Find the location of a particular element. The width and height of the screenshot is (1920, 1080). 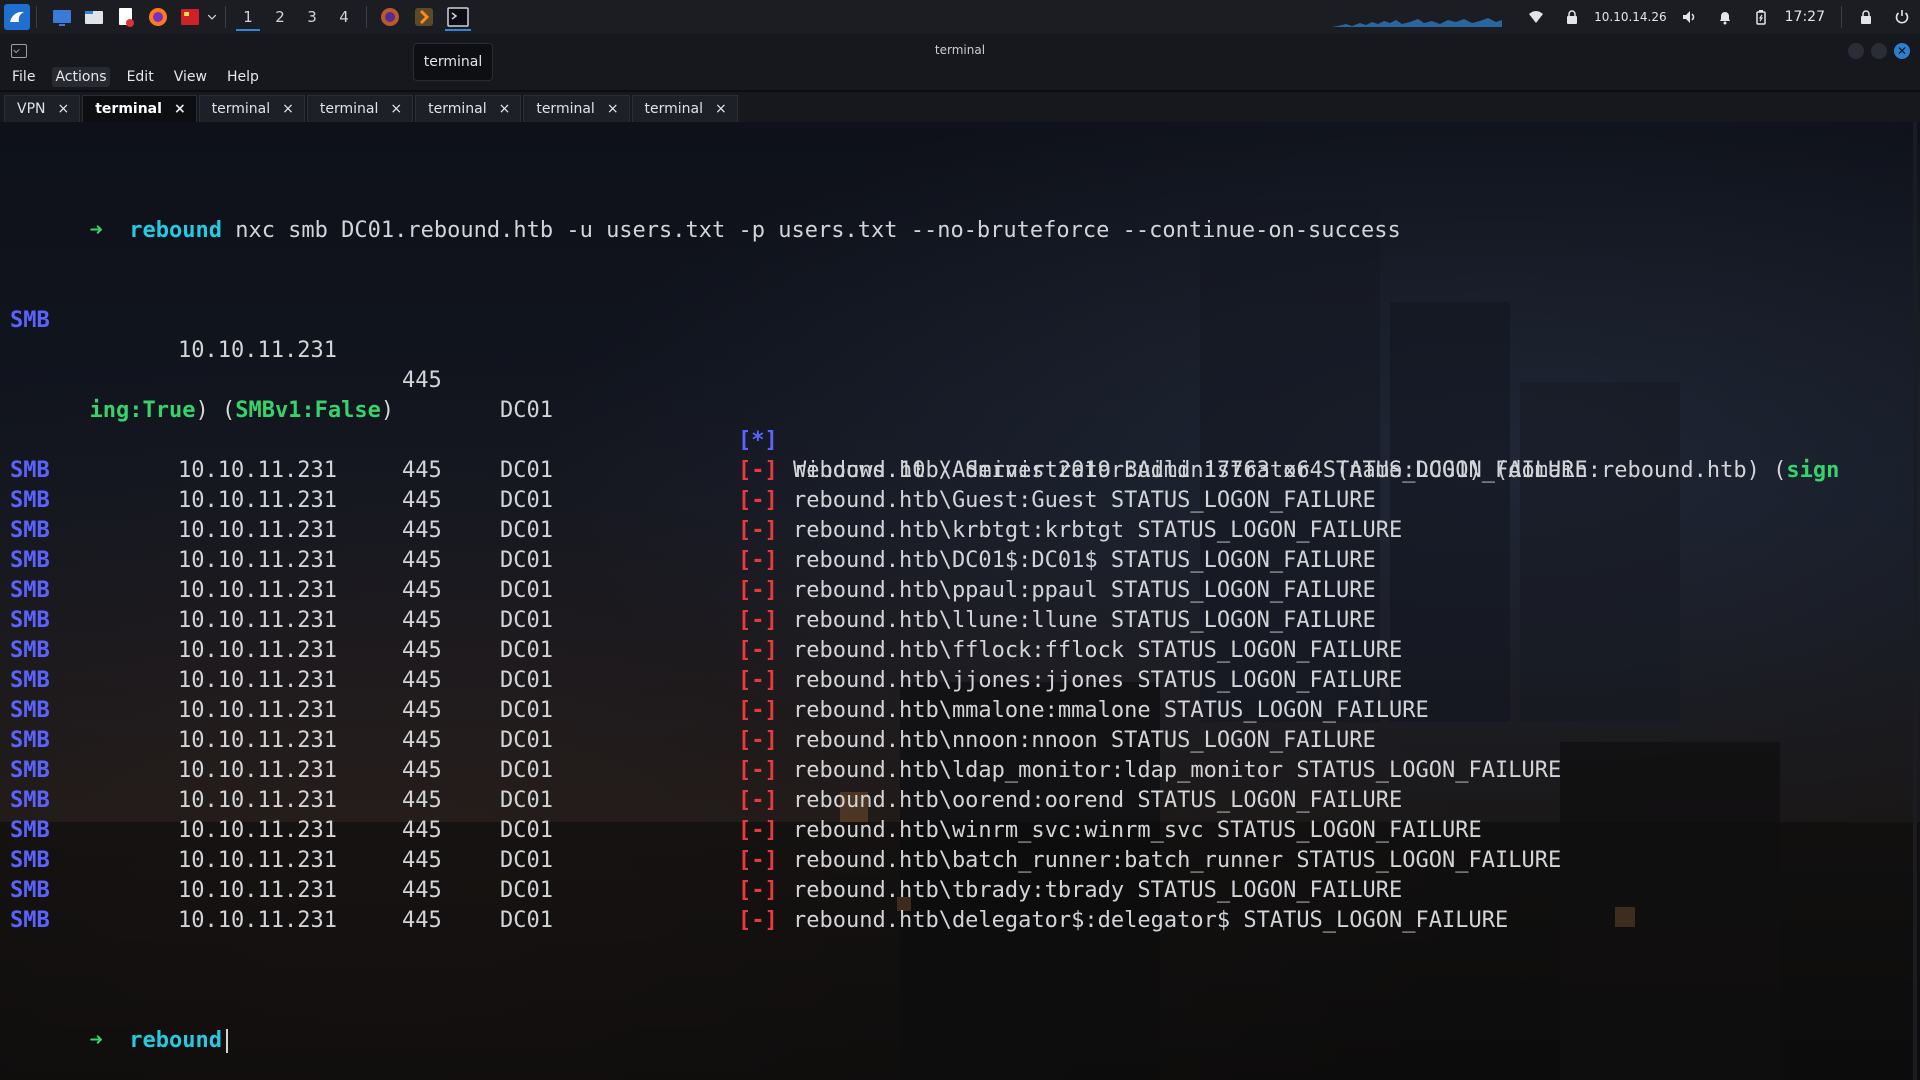

firefox-task-icon is located at coordinates (390, 17).